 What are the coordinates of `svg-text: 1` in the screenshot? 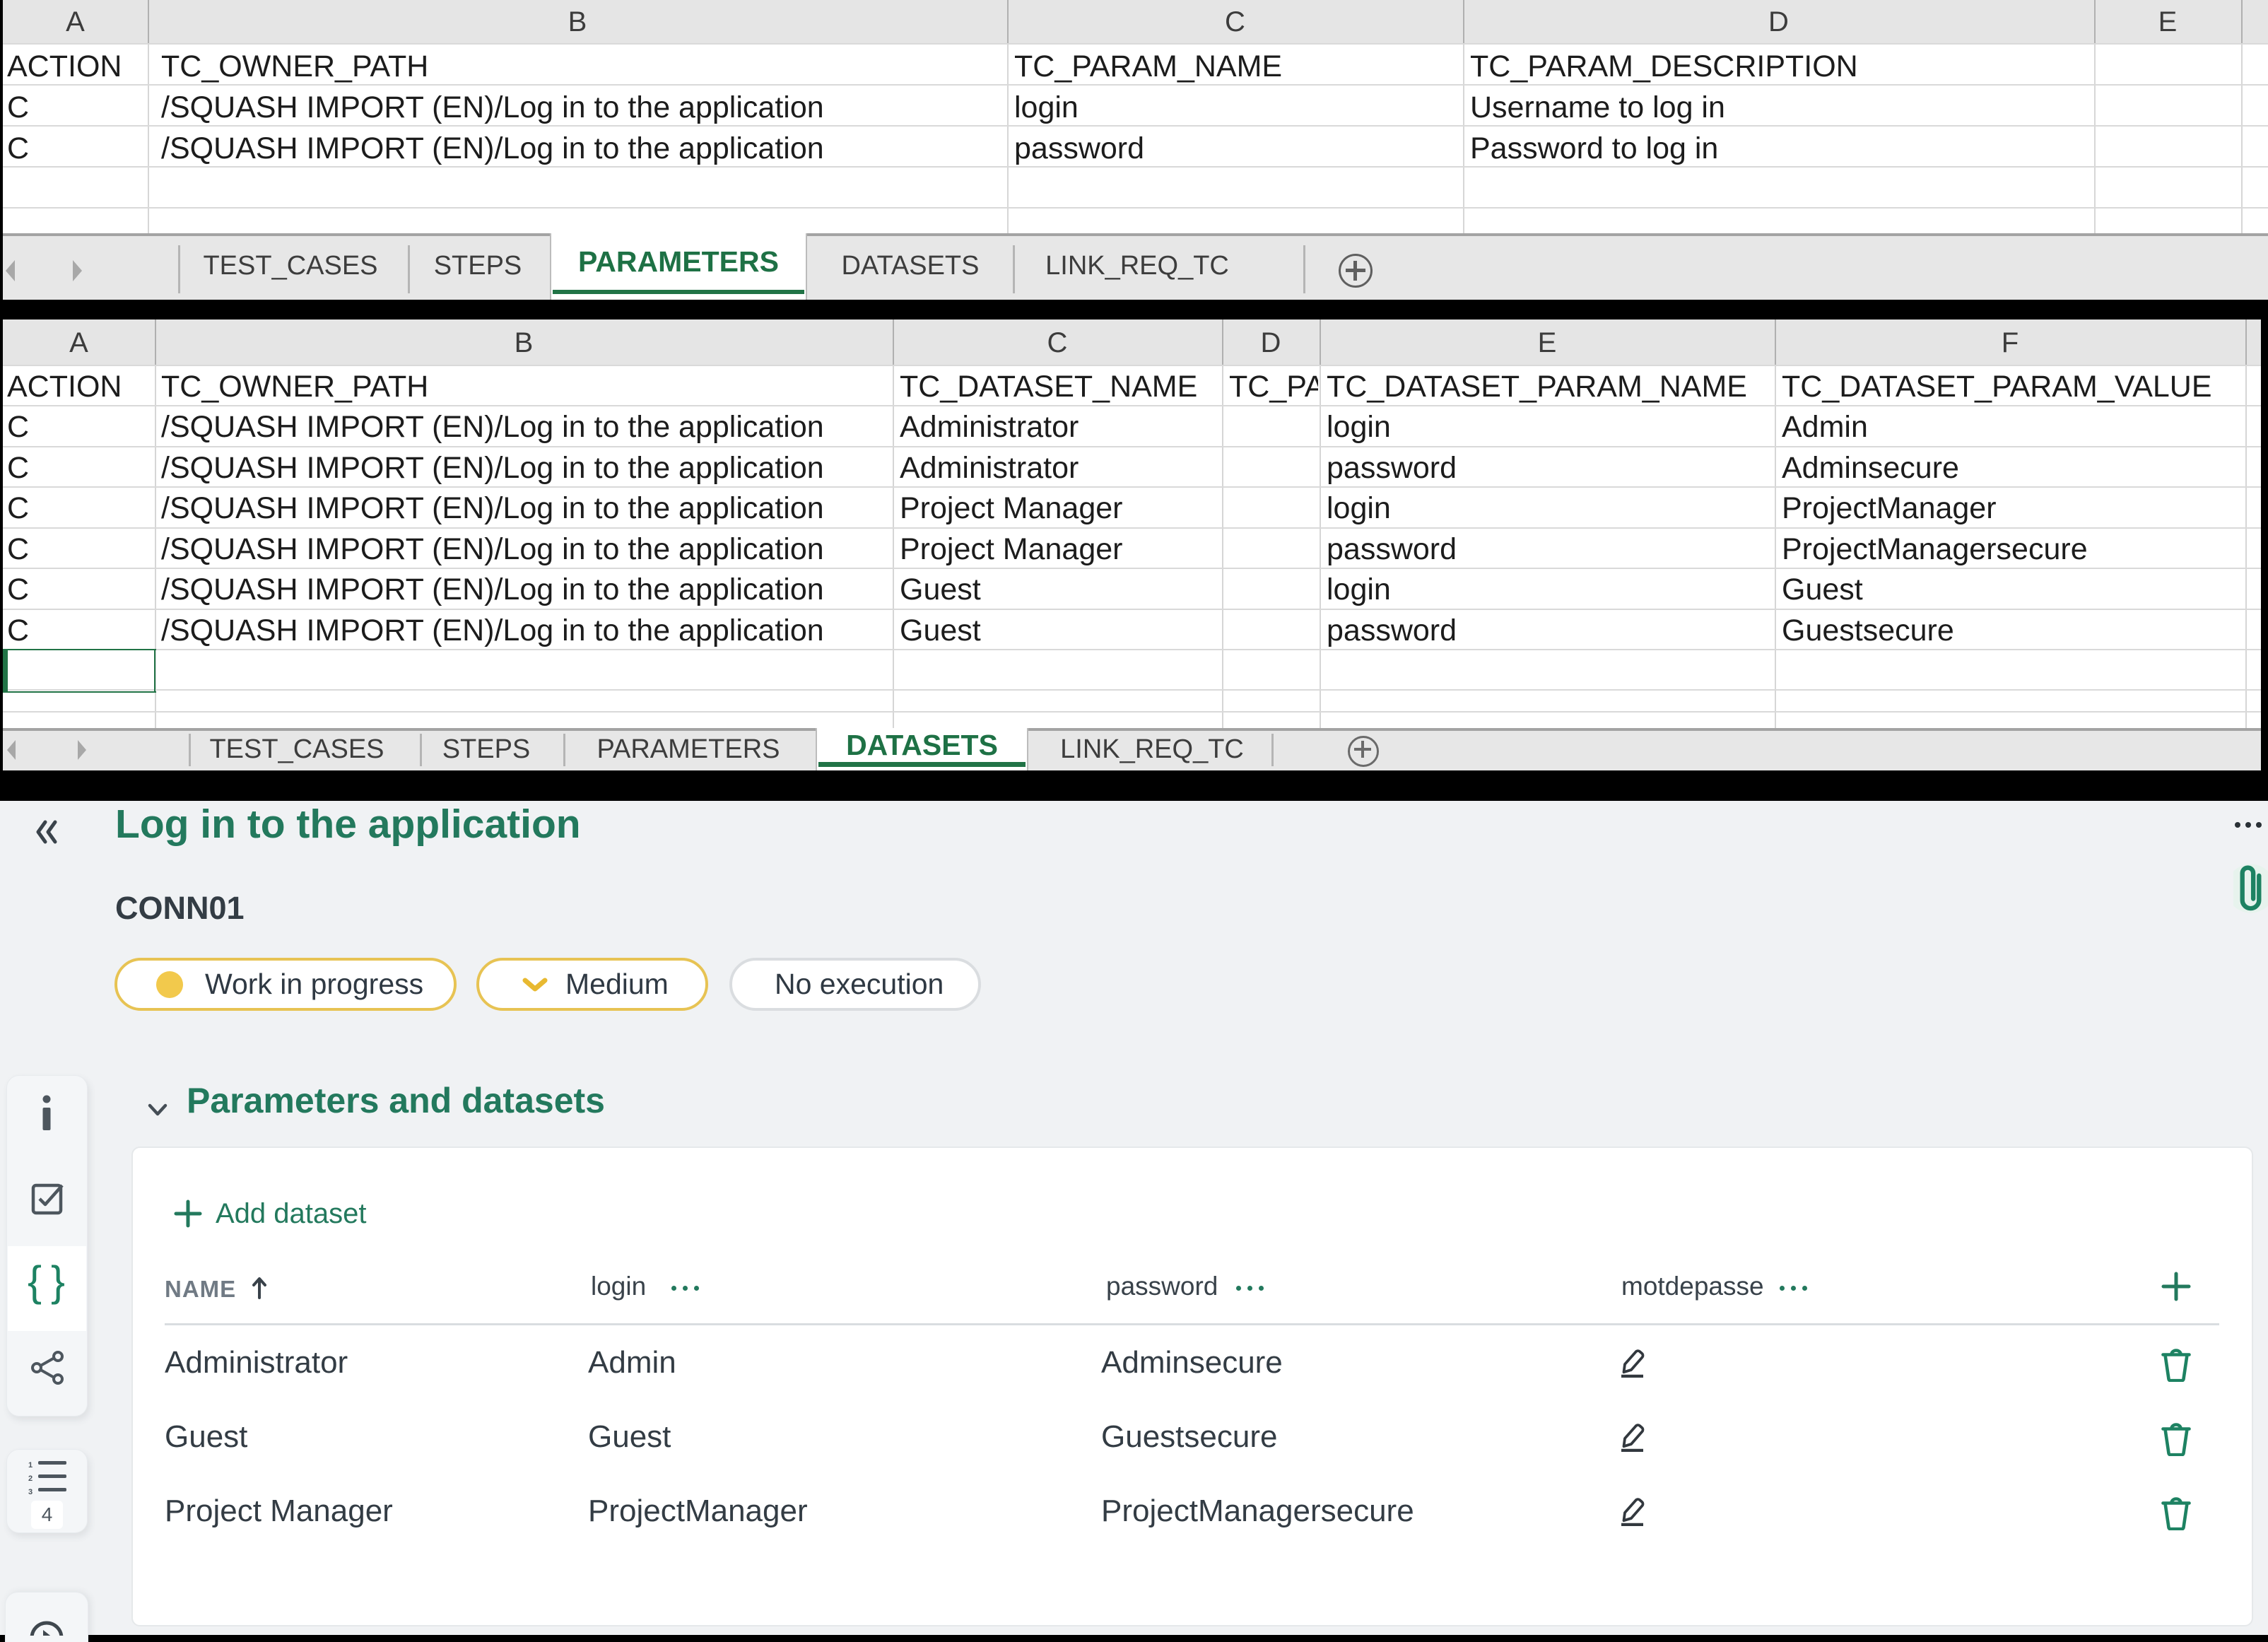 It's located at (30, 1466).